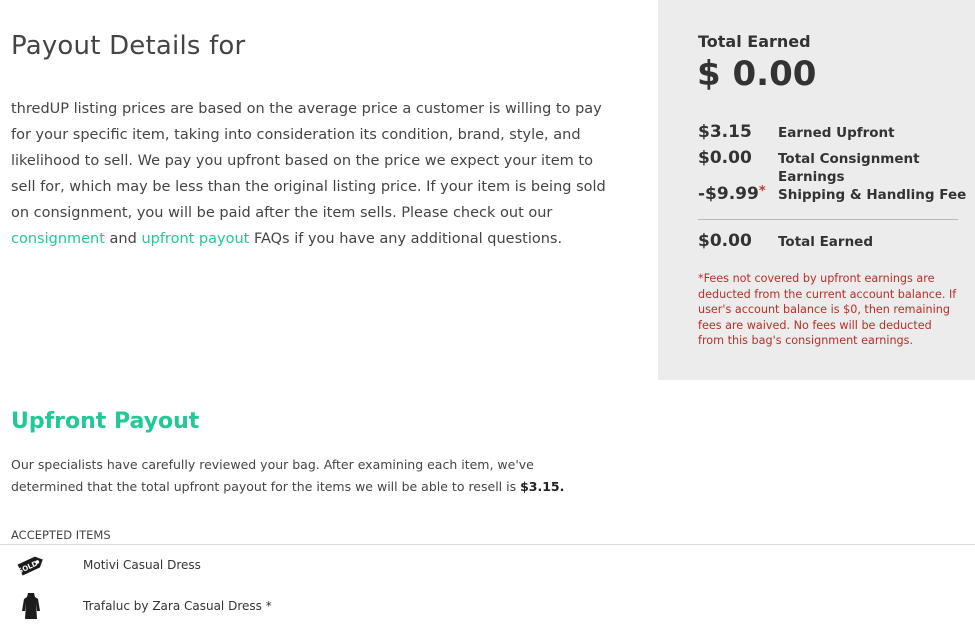  What do you see at coordinates (123, 239) in the screenshot?
I see `intro-and-text: and` at bounding box center [123, 239].